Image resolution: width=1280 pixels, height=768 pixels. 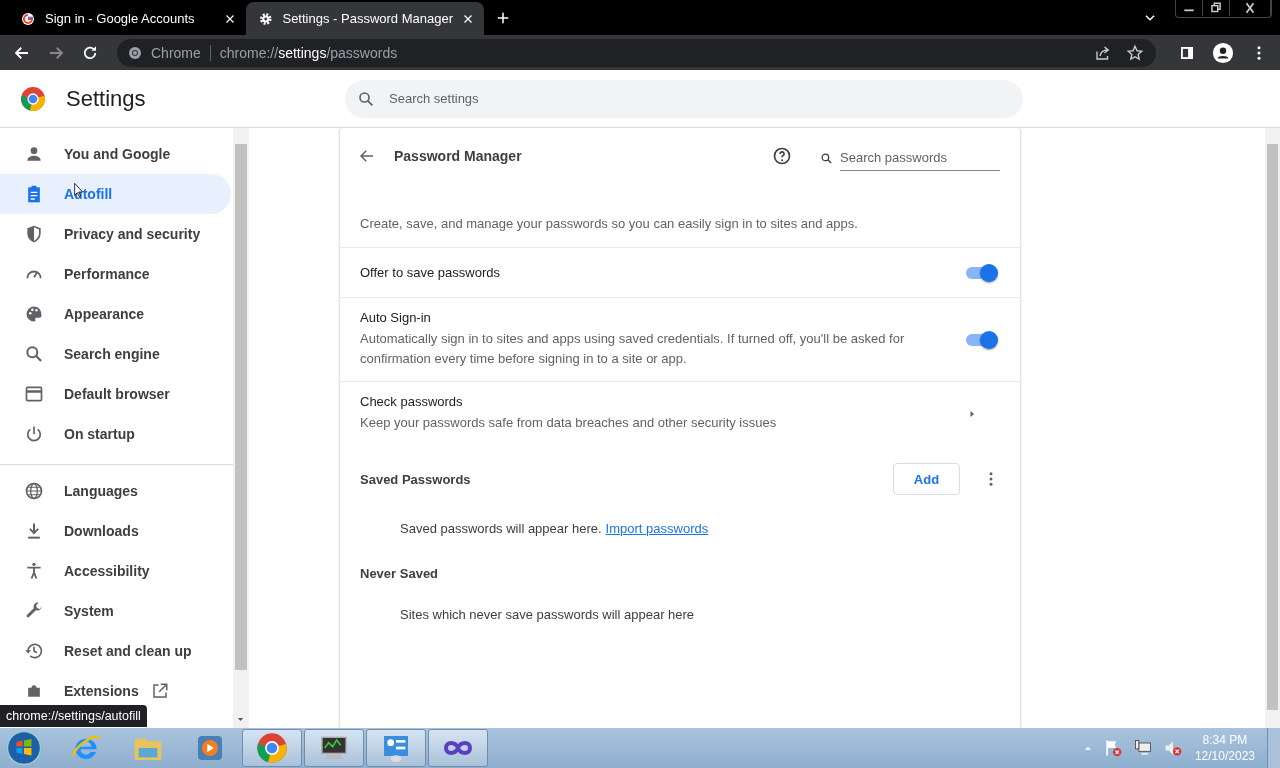 What do you see at coordinates (926, 479) in the screenshot?
I see `add-button: Add` at bounding box center [926, 479].